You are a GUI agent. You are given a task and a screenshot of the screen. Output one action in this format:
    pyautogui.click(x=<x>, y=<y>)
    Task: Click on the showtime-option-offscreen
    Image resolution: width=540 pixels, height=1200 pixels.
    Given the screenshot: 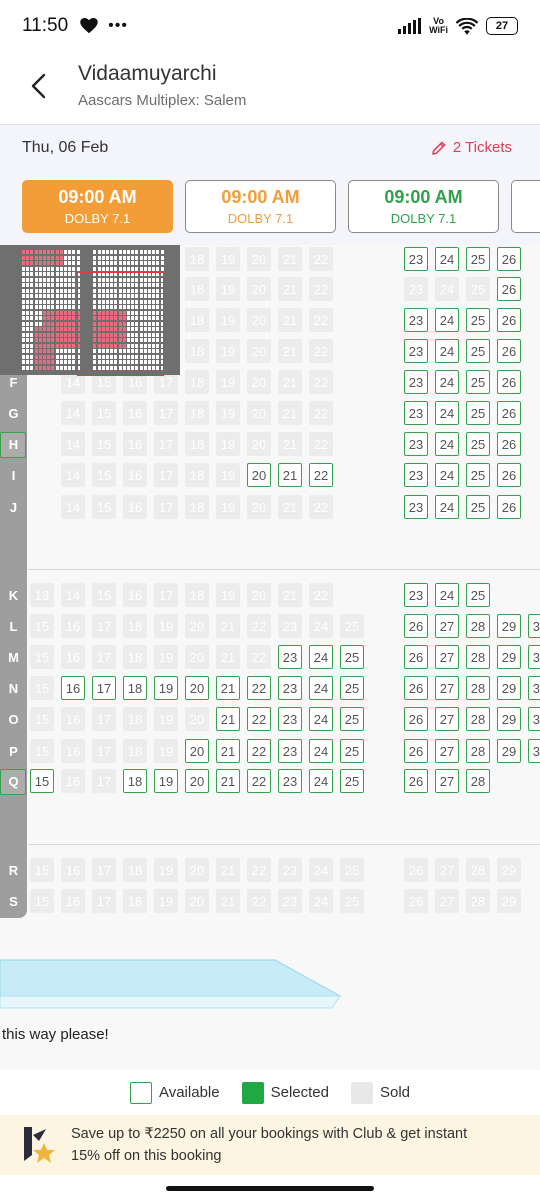 What is the action you would take?
    pyautogui.click(x=525, y=206)
    